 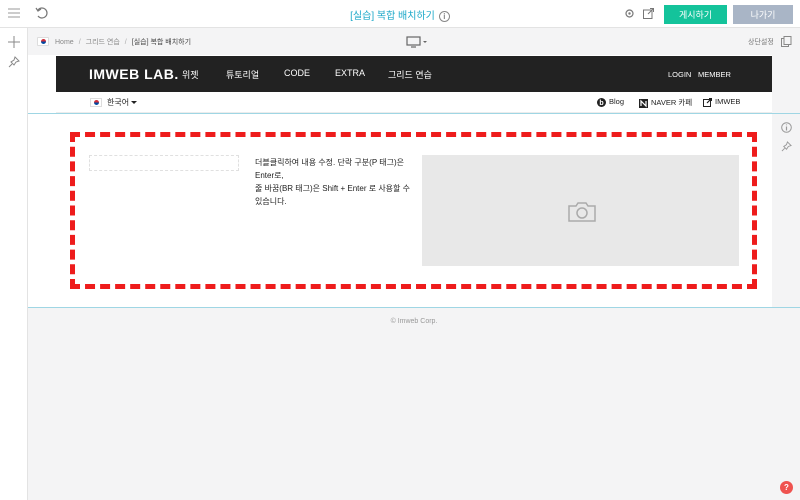 What do you see at coordinates (350, 73) in the screenshot?
I see `nav-item-extra: EXTRA` at bounding box center [350, 73].